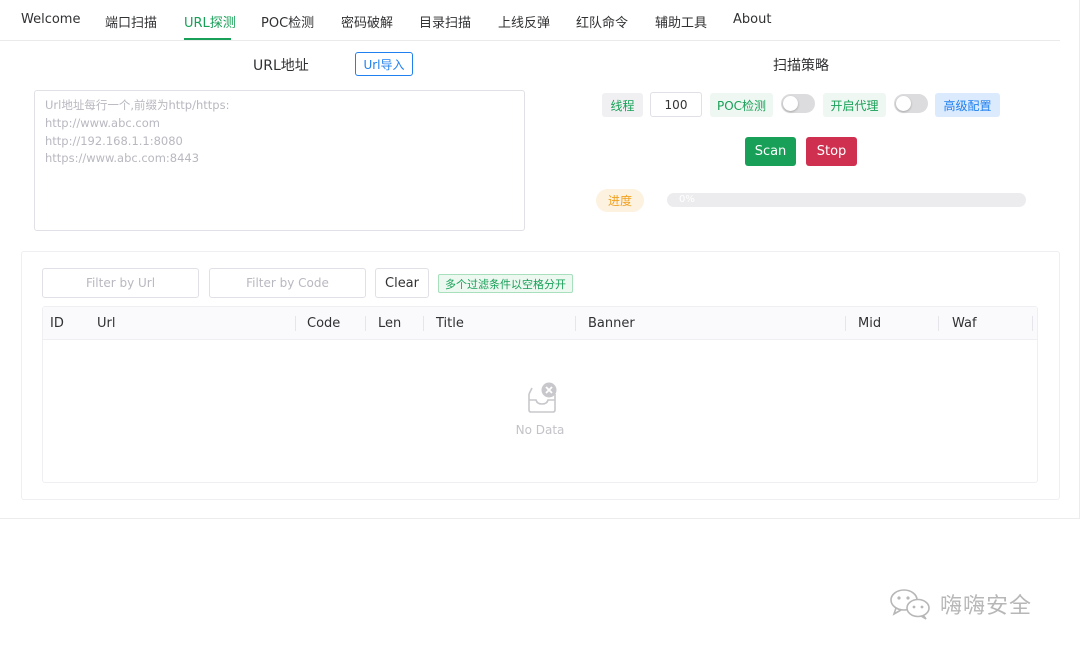  What do you see at coordinates (964, 323) in the screenshot?
I see `column-header-waf: Waf` at bounding box center [964, 323].